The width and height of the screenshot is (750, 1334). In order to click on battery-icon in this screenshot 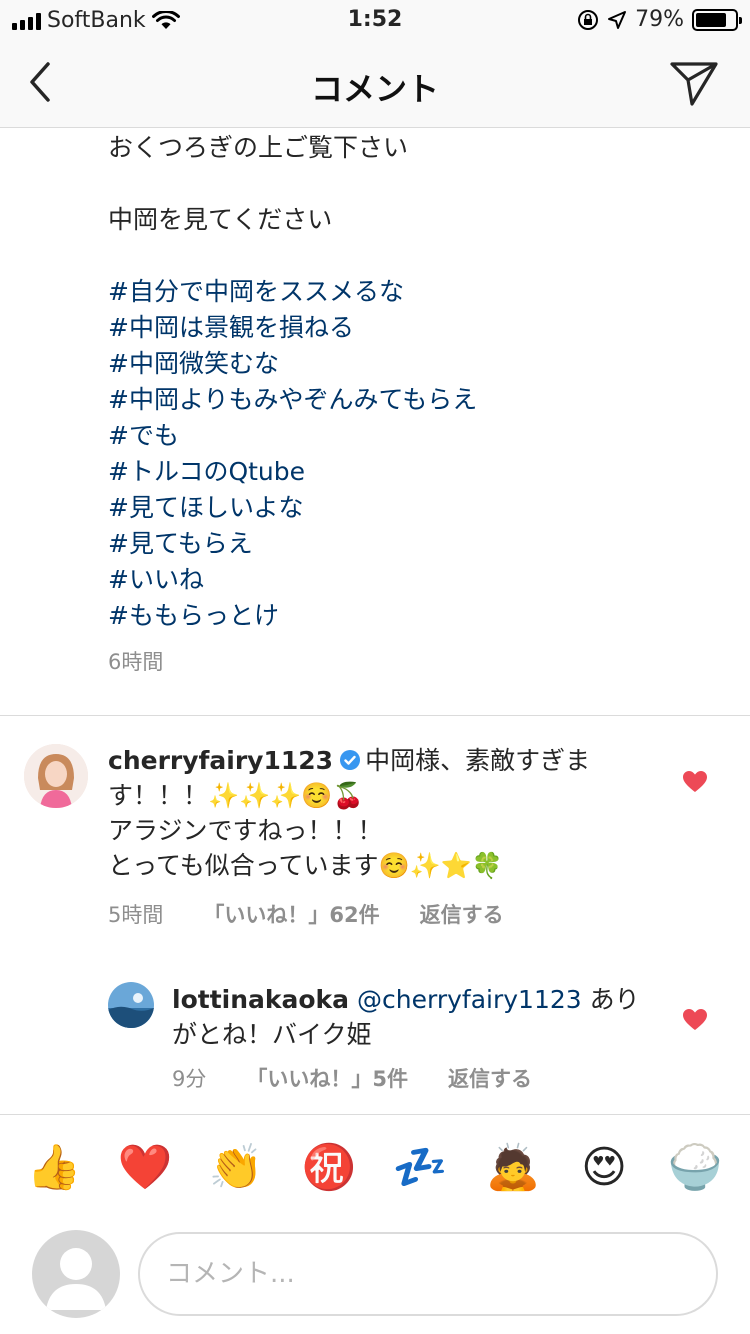, I will do `click(717, 19)`.